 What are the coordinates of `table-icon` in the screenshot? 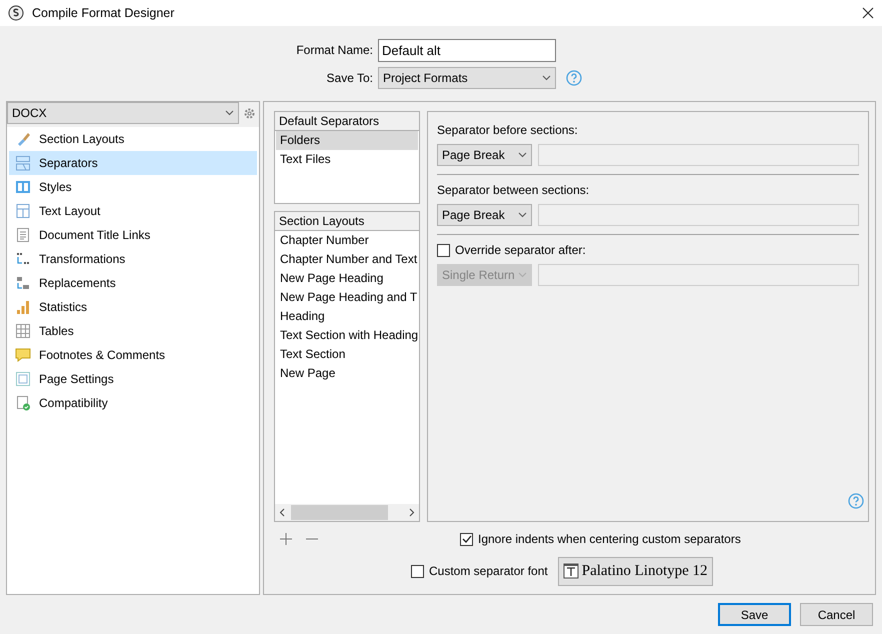 It's located at (23, 331).